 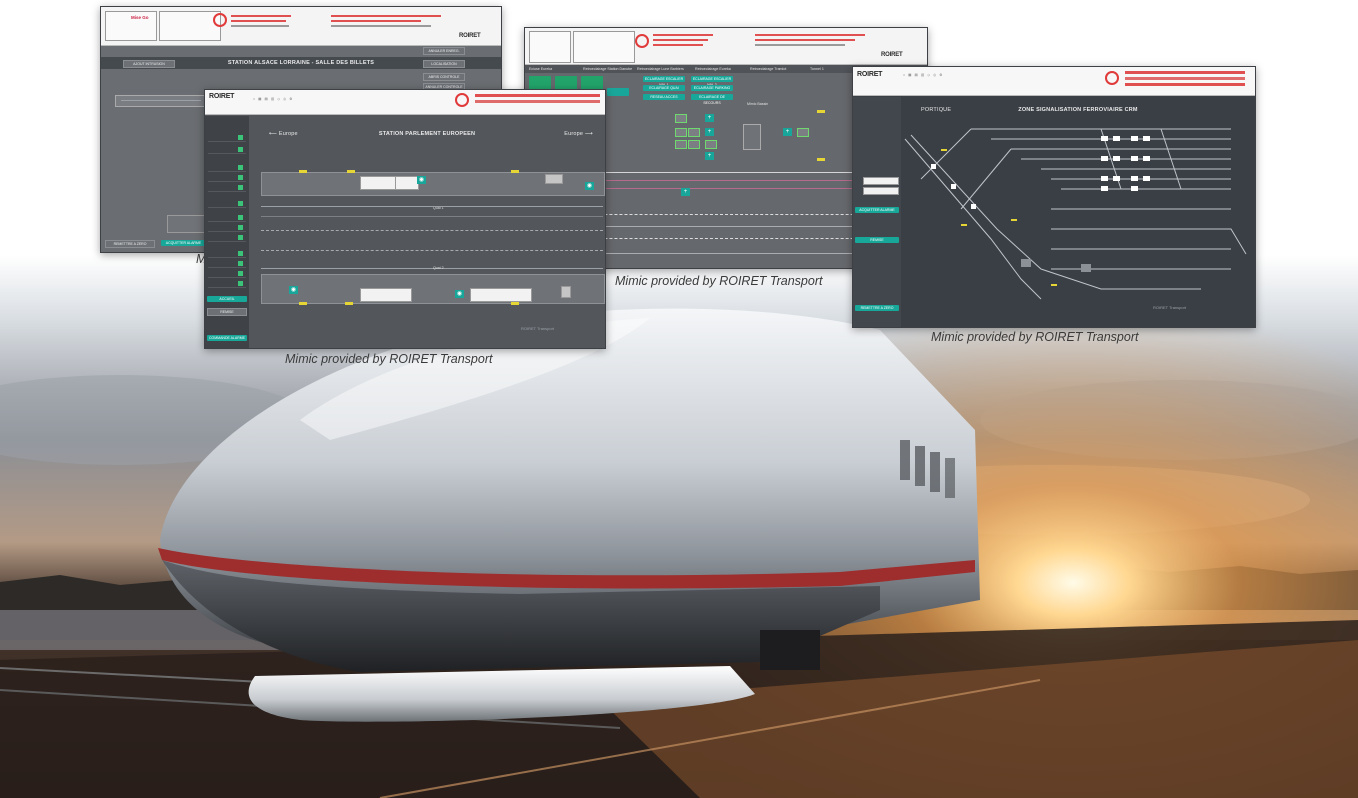 What do you see at coordinates (1035, 337) in the screenshot?
I see `card4-caption: Mimic provided by ROIRET Transport` at bounding box center [1035, 337].